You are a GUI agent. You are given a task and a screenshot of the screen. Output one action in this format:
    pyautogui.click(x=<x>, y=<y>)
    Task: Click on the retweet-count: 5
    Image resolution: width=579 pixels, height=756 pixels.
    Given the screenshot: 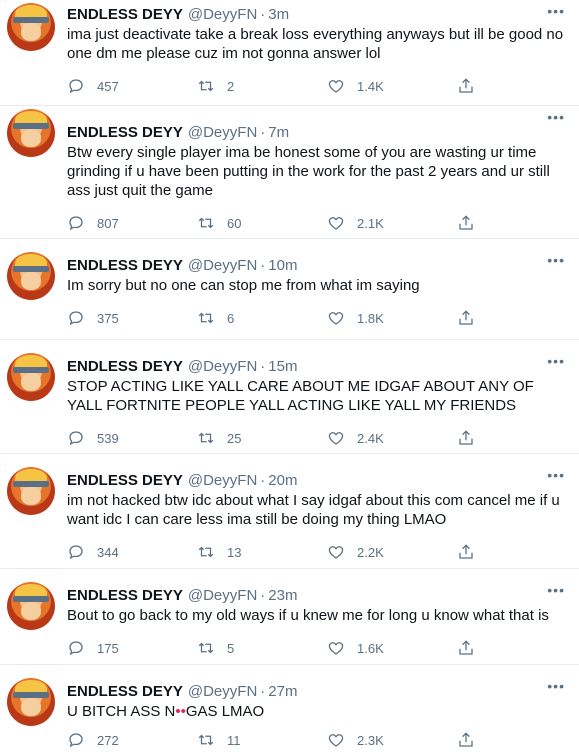 What is the action you would take?
    pyautogui.click(x=231, y=648)
    